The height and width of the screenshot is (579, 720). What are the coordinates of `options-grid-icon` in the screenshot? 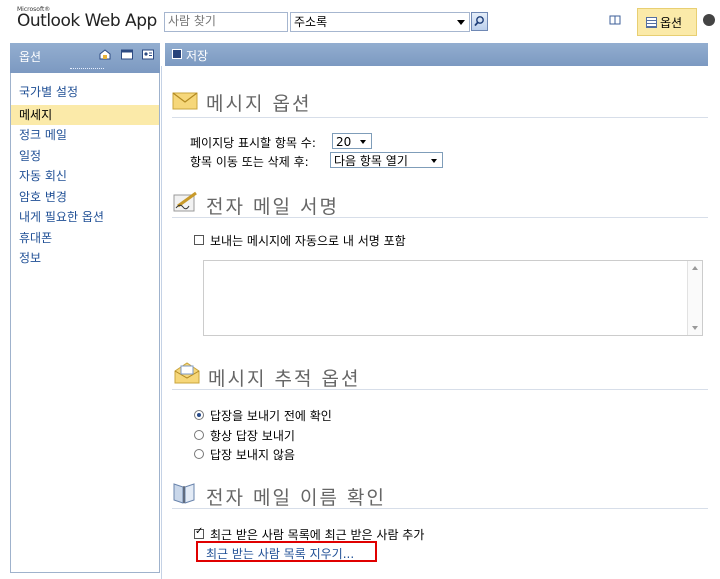 It's located at (651, 22).